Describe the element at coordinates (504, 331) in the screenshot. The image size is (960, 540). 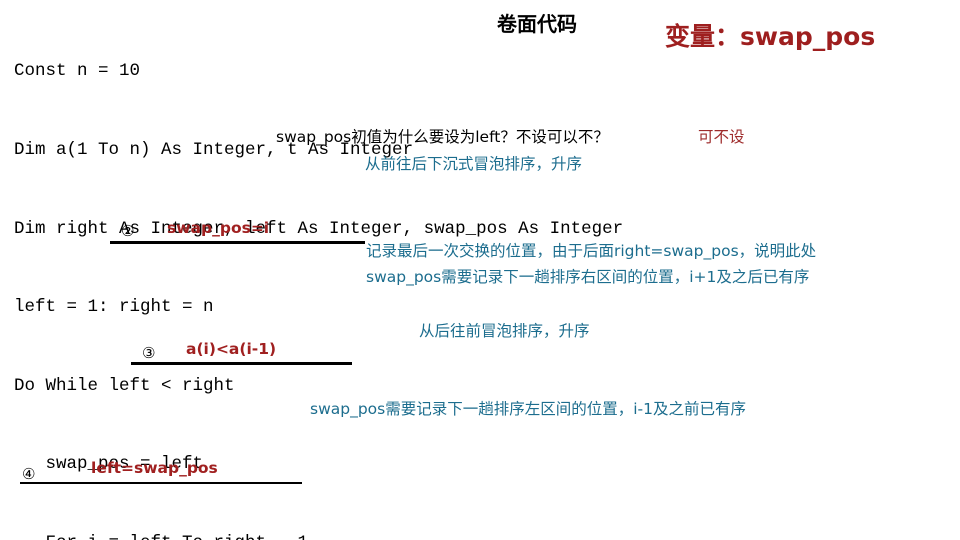
I see `annotation-backward-pass: 从后往前冒泡排序，升序` at that location.